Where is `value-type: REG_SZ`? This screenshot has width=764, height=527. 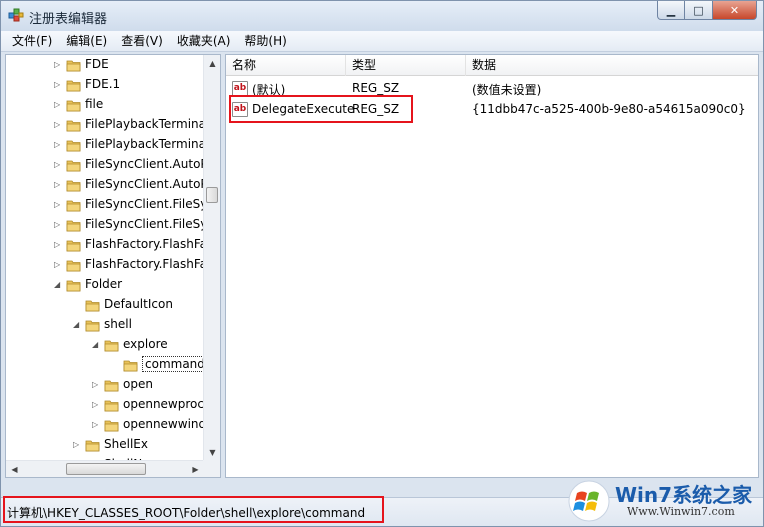 value-type: REG_SZ is located at coordinates (376, 109).